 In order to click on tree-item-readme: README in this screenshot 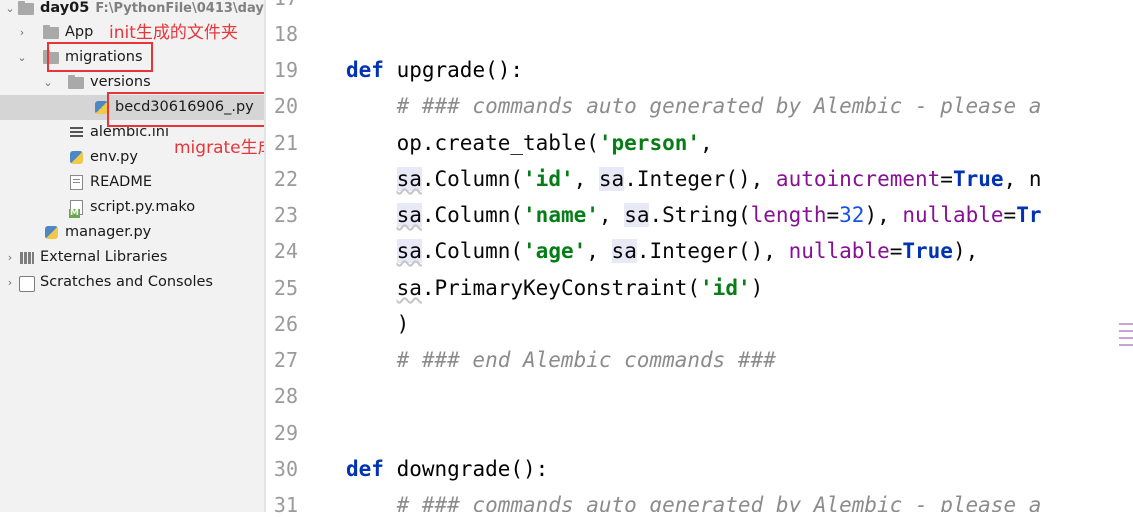, I will do `click(132, 182)`.